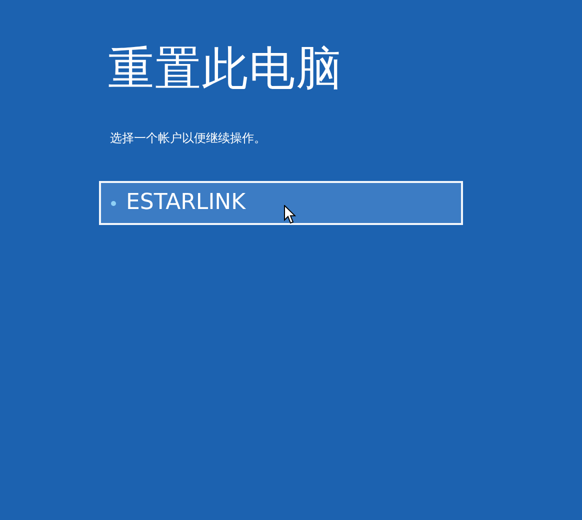  I want to click on instruction-text: 选择一个帐户以便继续操作。, so click(188, 138).